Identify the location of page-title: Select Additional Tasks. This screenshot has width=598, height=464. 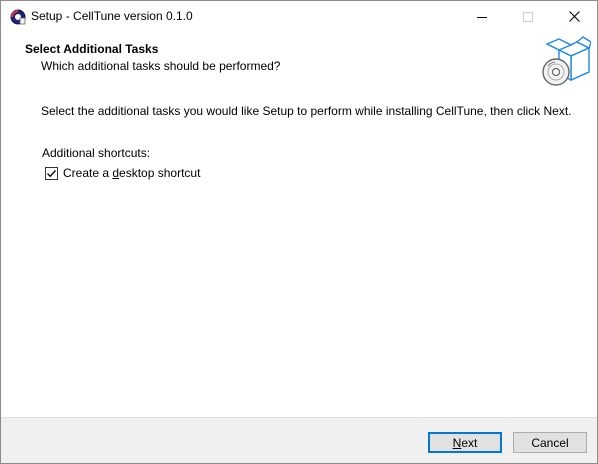
(92, 49).